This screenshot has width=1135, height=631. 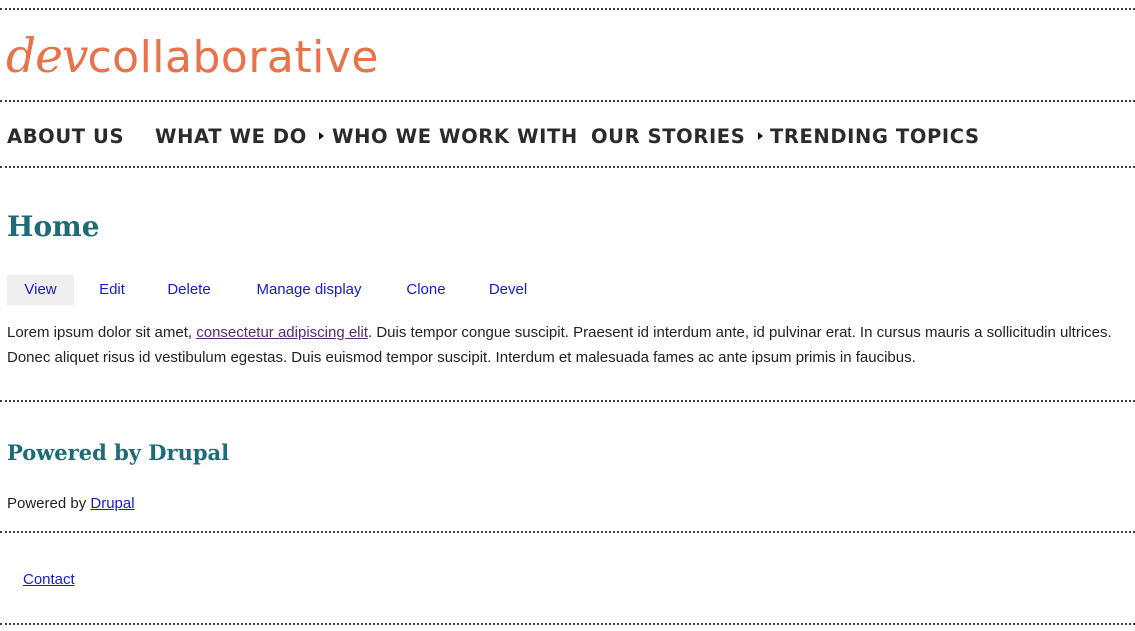 I want to click on nav-item-who-we-work-with: WHO WE WORK WITH, so click(x=455, y=136).